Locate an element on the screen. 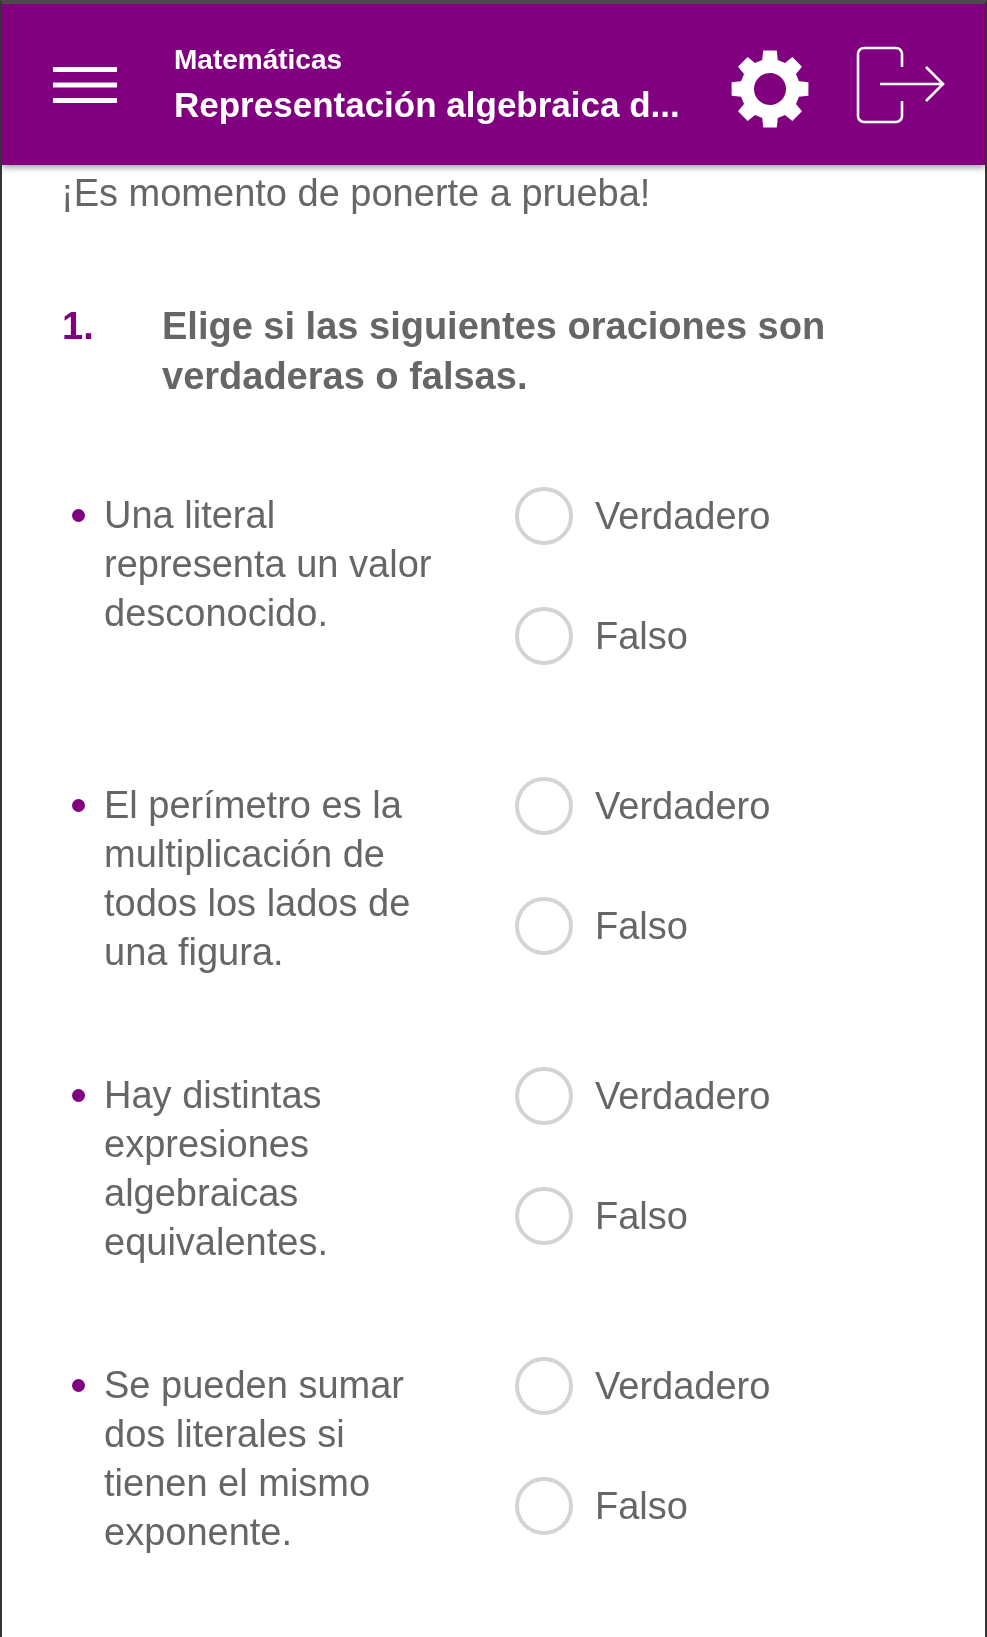  statement-text: Se pueden sumar dos literales si tienen el mismo exponente. is located at coordinates (254, 1459).